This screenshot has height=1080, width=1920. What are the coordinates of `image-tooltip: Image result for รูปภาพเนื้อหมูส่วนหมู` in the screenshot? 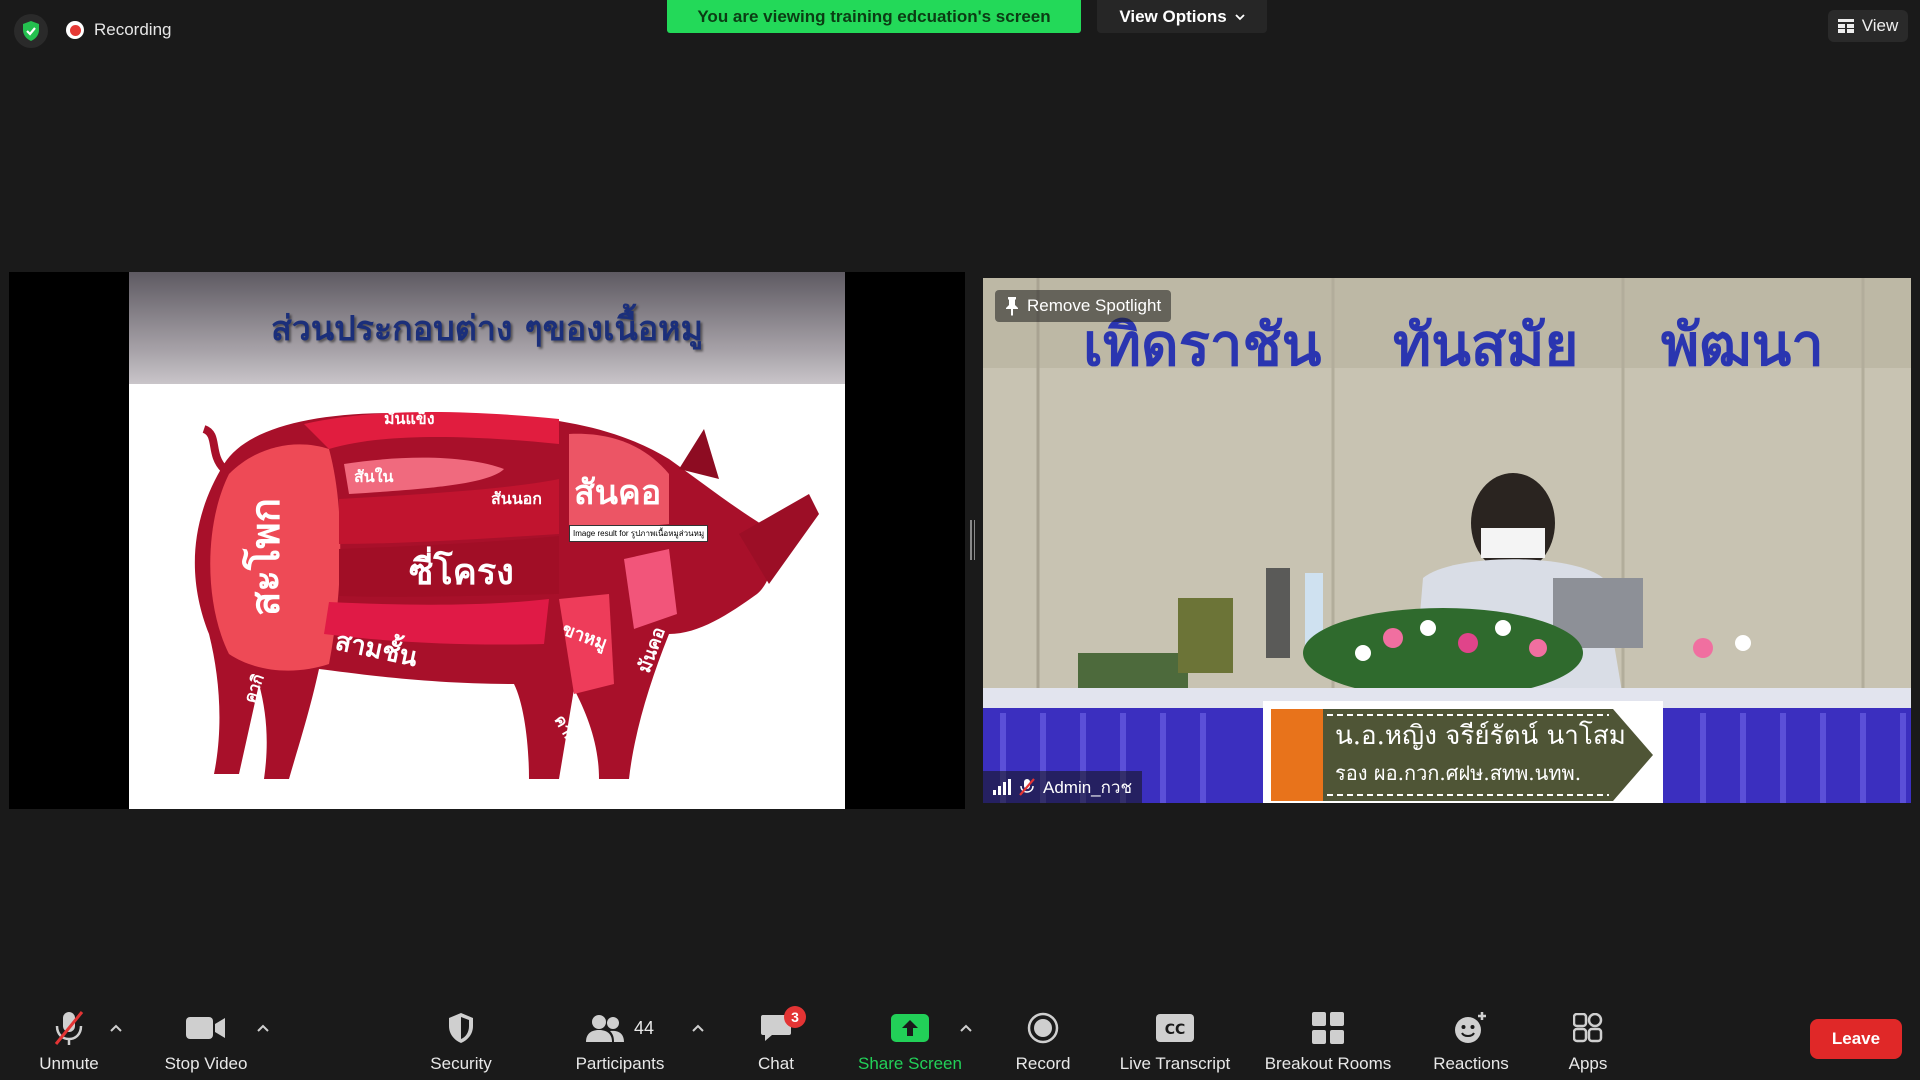 It's located at (639, 533).